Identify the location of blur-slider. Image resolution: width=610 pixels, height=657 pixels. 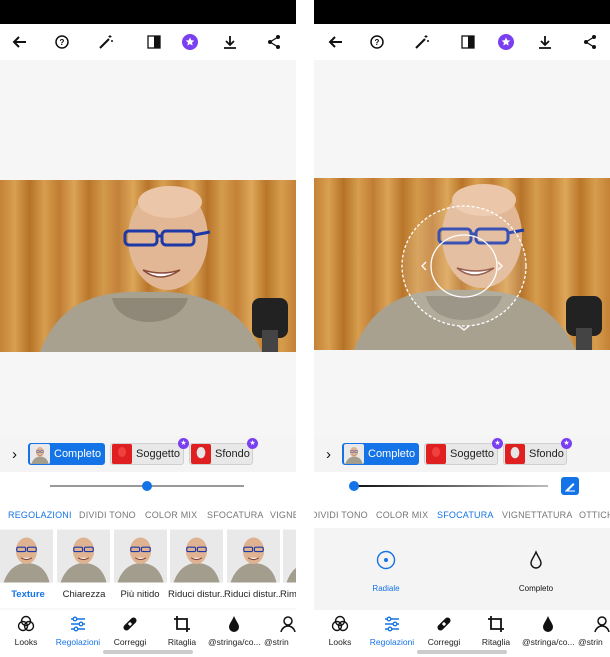
(462, 486).